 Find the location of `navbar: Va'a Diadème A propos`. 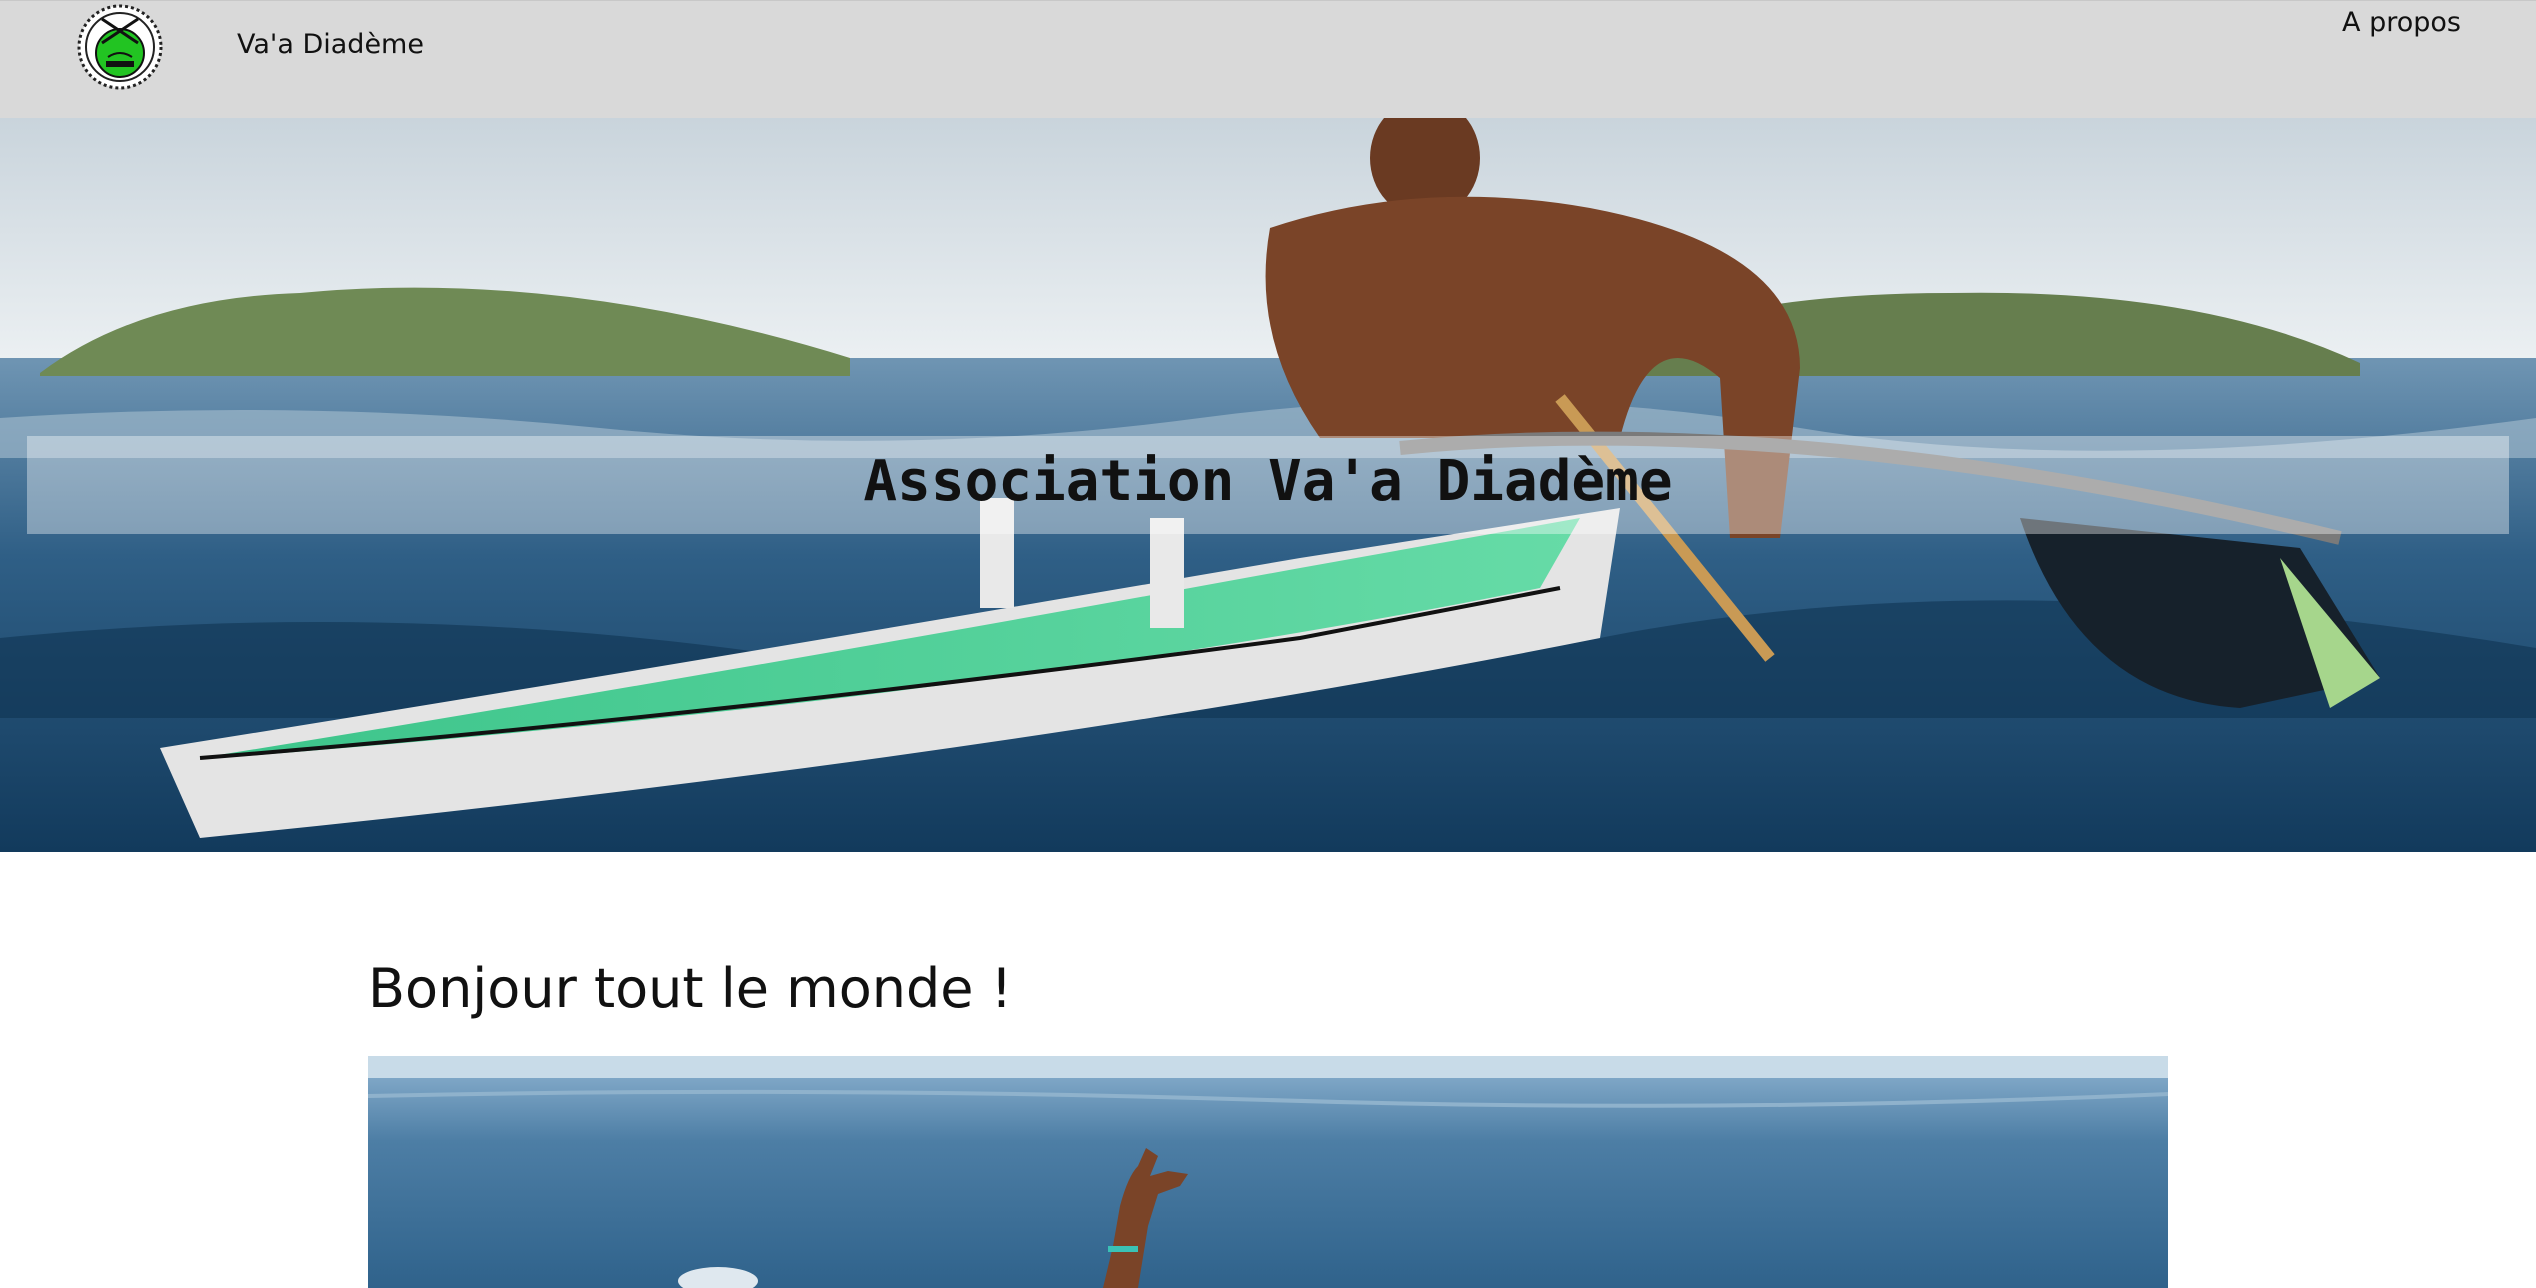

navbar: Va'a Diadème A propos is located at coordinates (1268, 59).